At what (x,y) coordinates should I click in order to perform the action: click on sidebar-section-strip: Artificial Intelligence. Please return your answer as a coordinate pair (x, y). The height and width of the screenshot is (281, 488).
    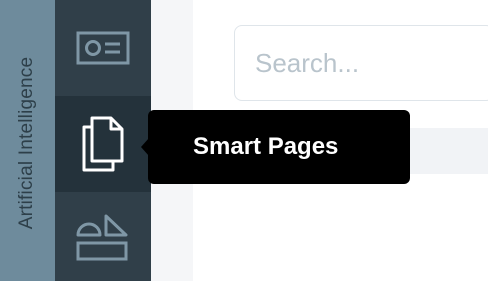
    Looking at the image, I should click on (27, 140).